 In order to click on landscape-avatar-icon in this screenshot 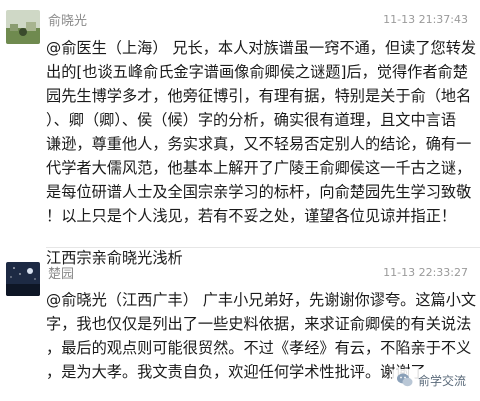, I will do `click(23, 27)`.